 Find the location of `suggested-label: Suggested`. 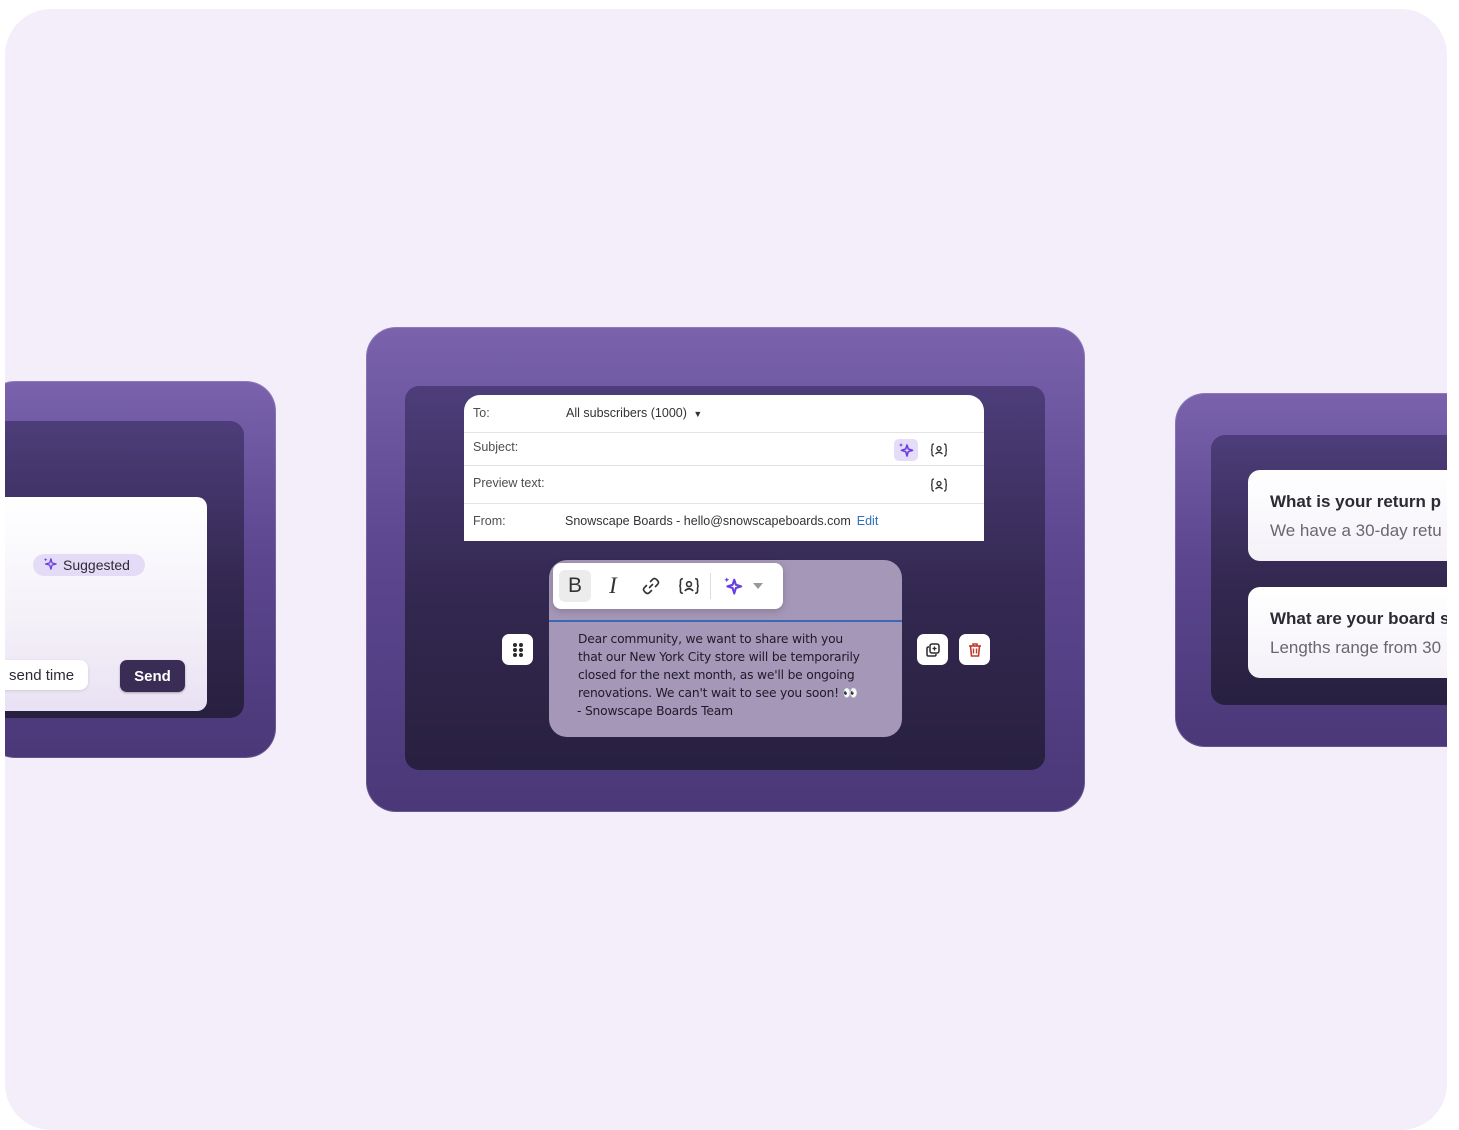

suggested-label: Suggested is located at coordinates (96, 565).